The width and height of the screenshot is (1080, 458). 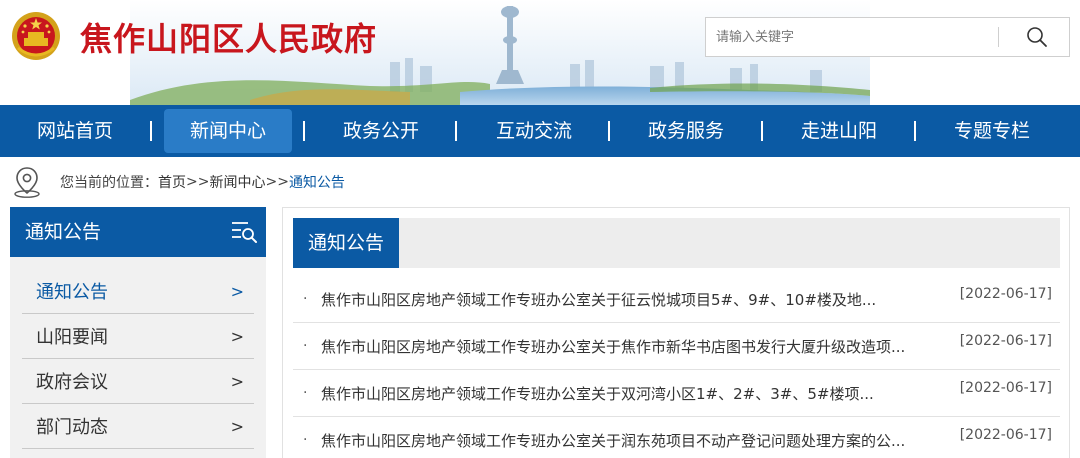 What do you see at coordinates (381, 131) in the screenshot?
I see `nav-item-gov-affairs: 政务公开` at bounding box center [381, 131].